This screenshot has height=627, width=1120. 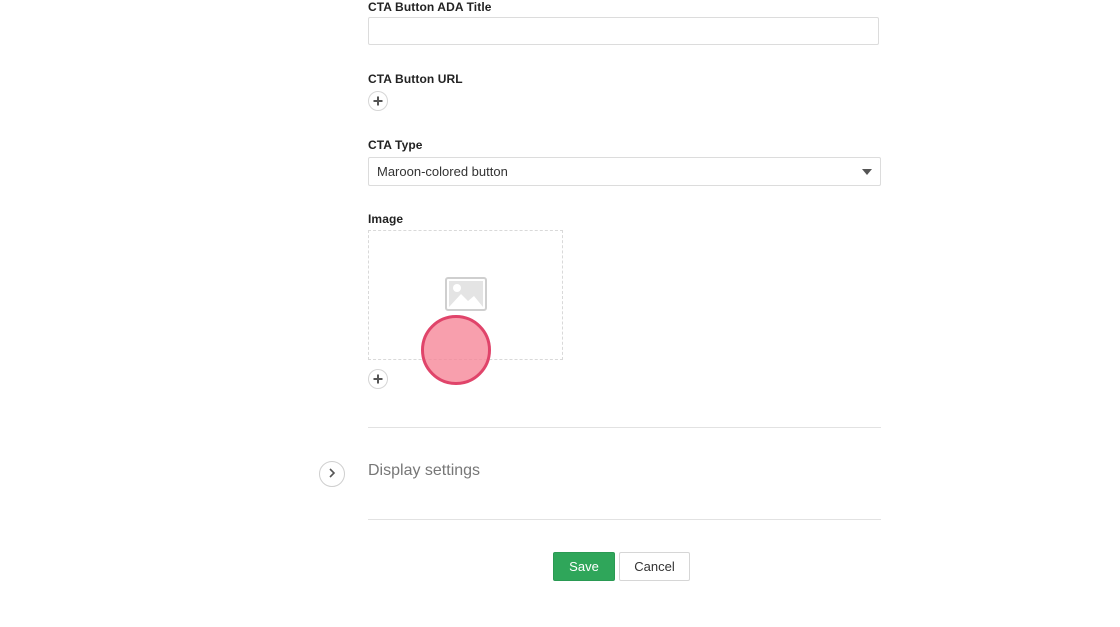 I want to click on section-divider-bottom, so click(x=624, y=519).